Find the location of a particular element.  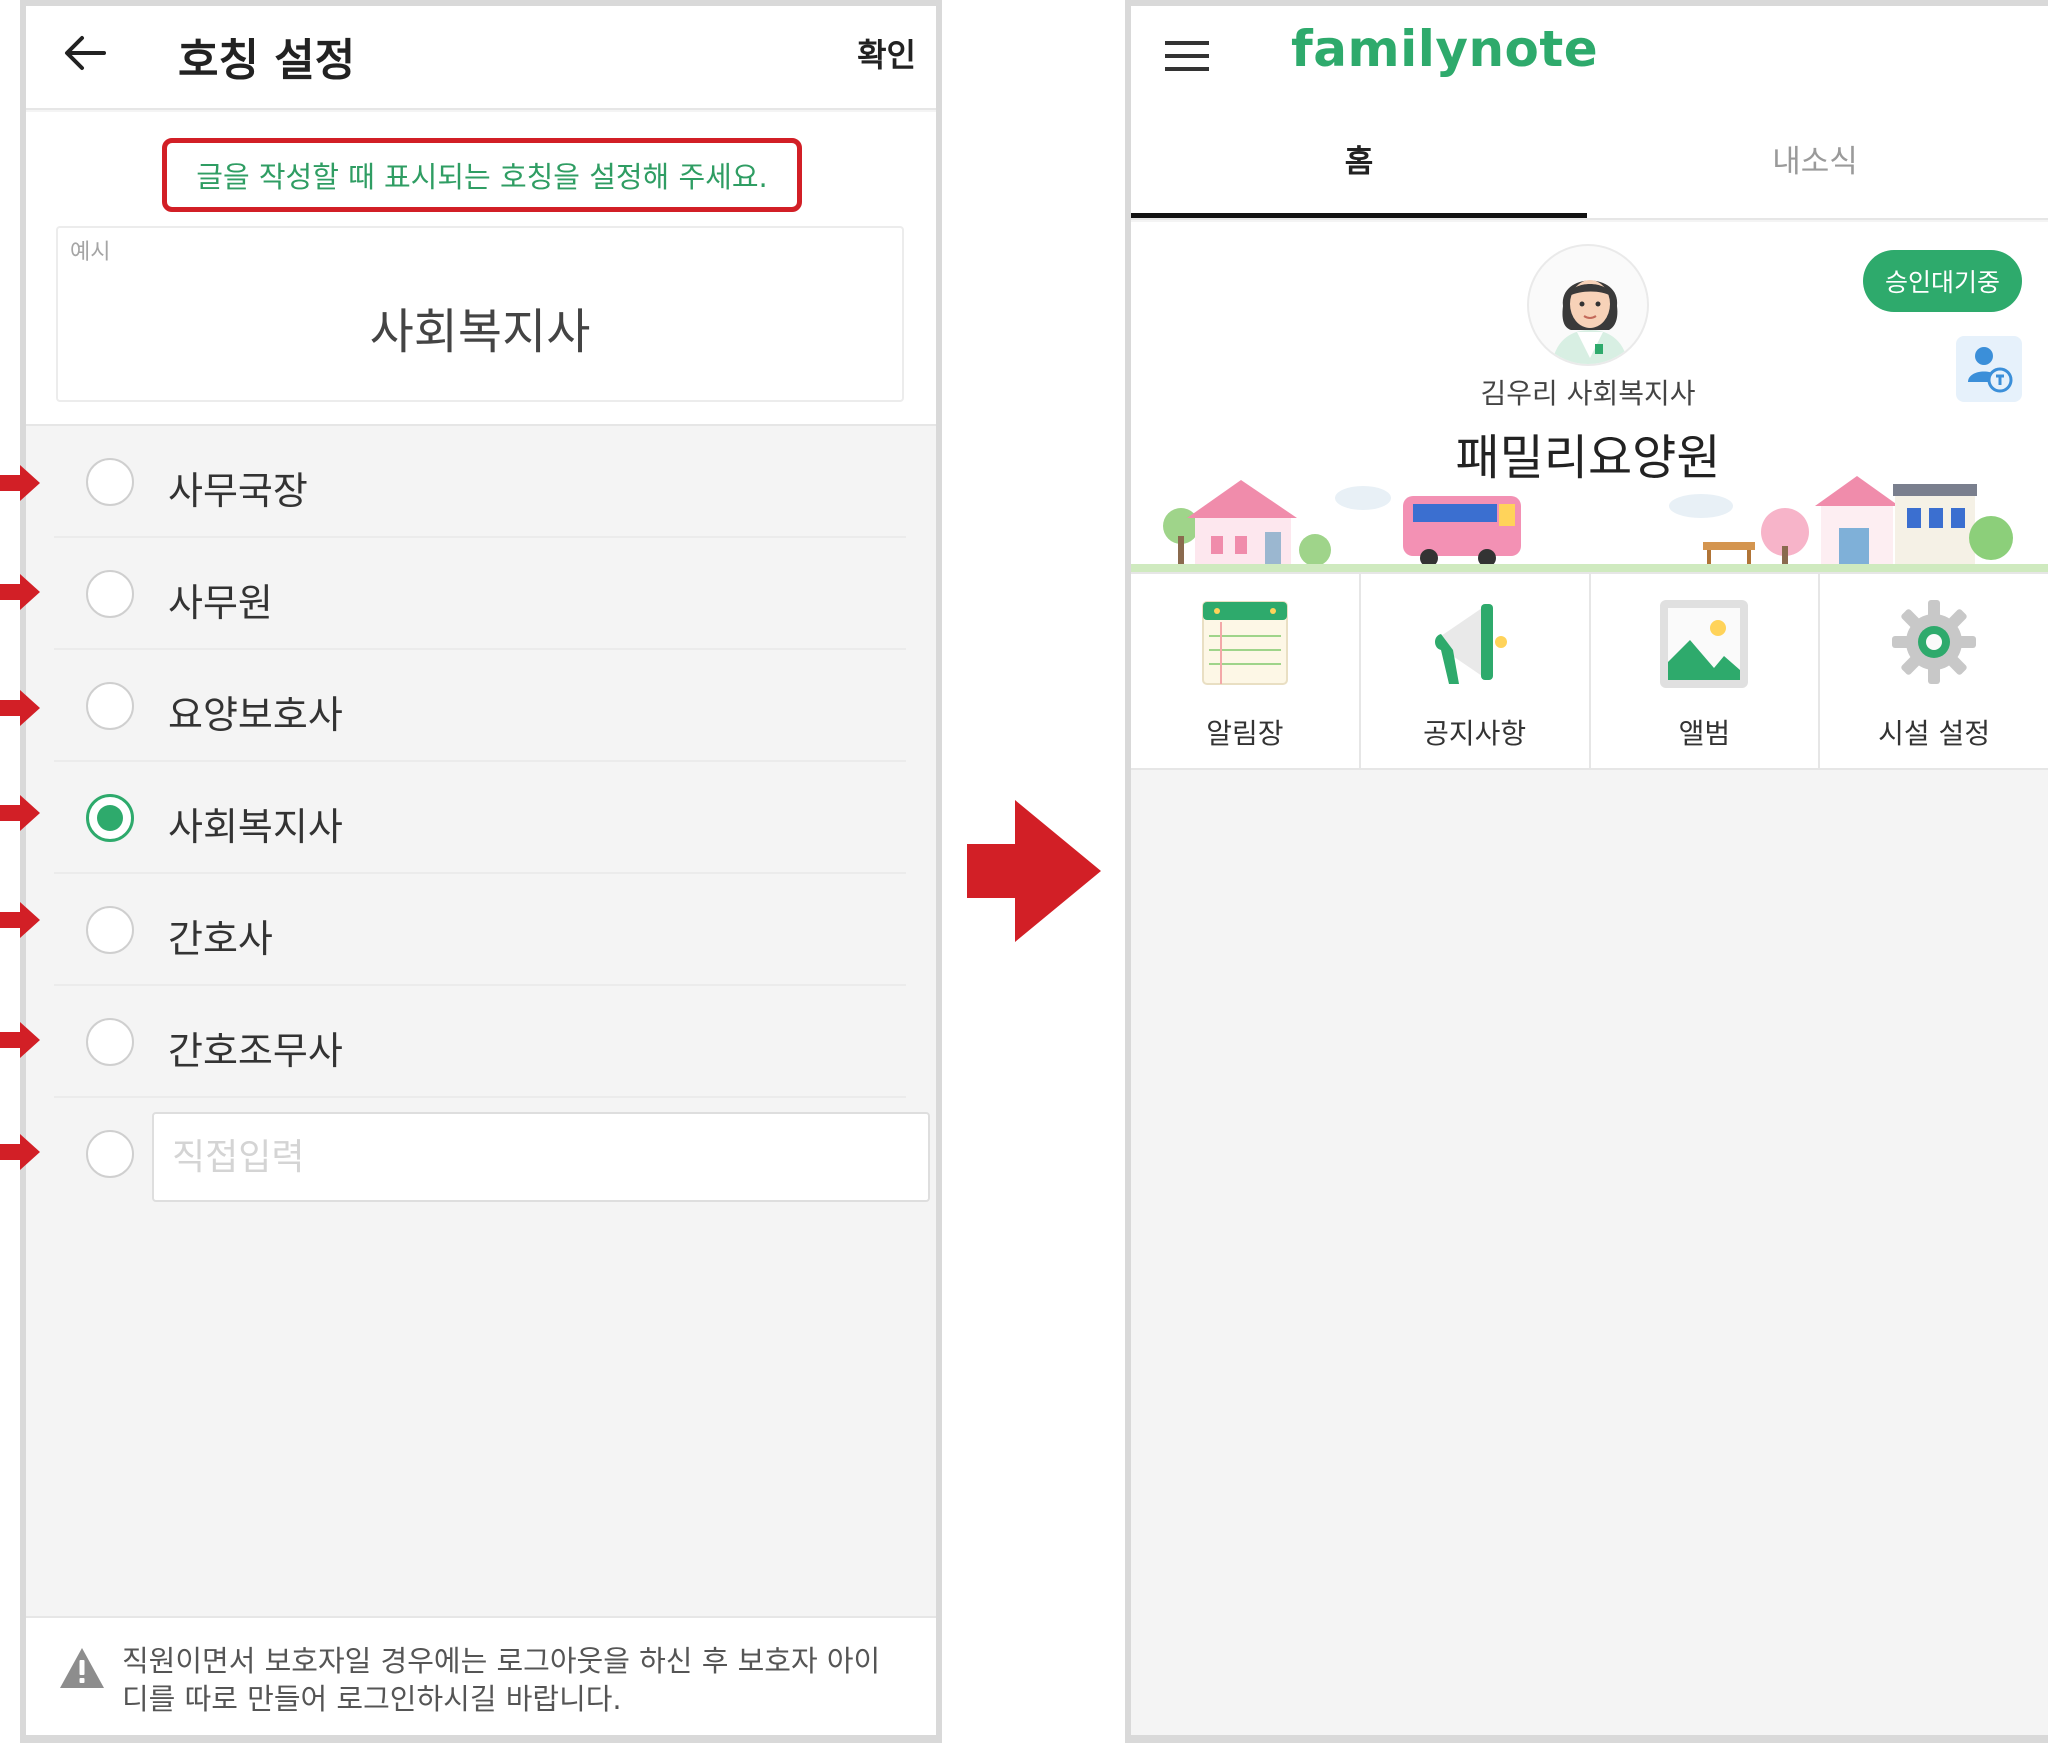

option-label: 사회복지사 is located at coordinates (255, 827).